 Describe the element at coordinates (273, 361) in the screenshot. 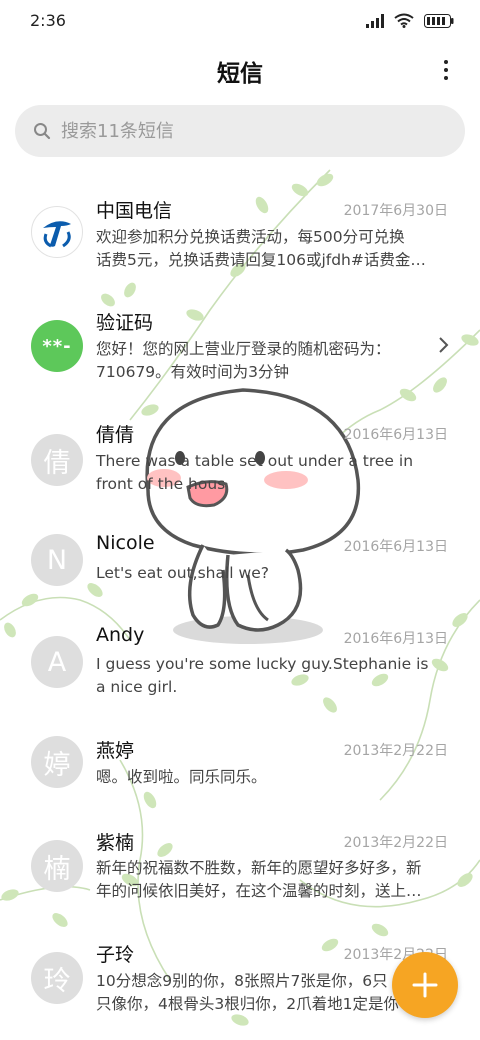

I see `message-preview: 您好！您的网上营业厅登录的随机密码为： 710679。有效时间为3分钟` at that location.